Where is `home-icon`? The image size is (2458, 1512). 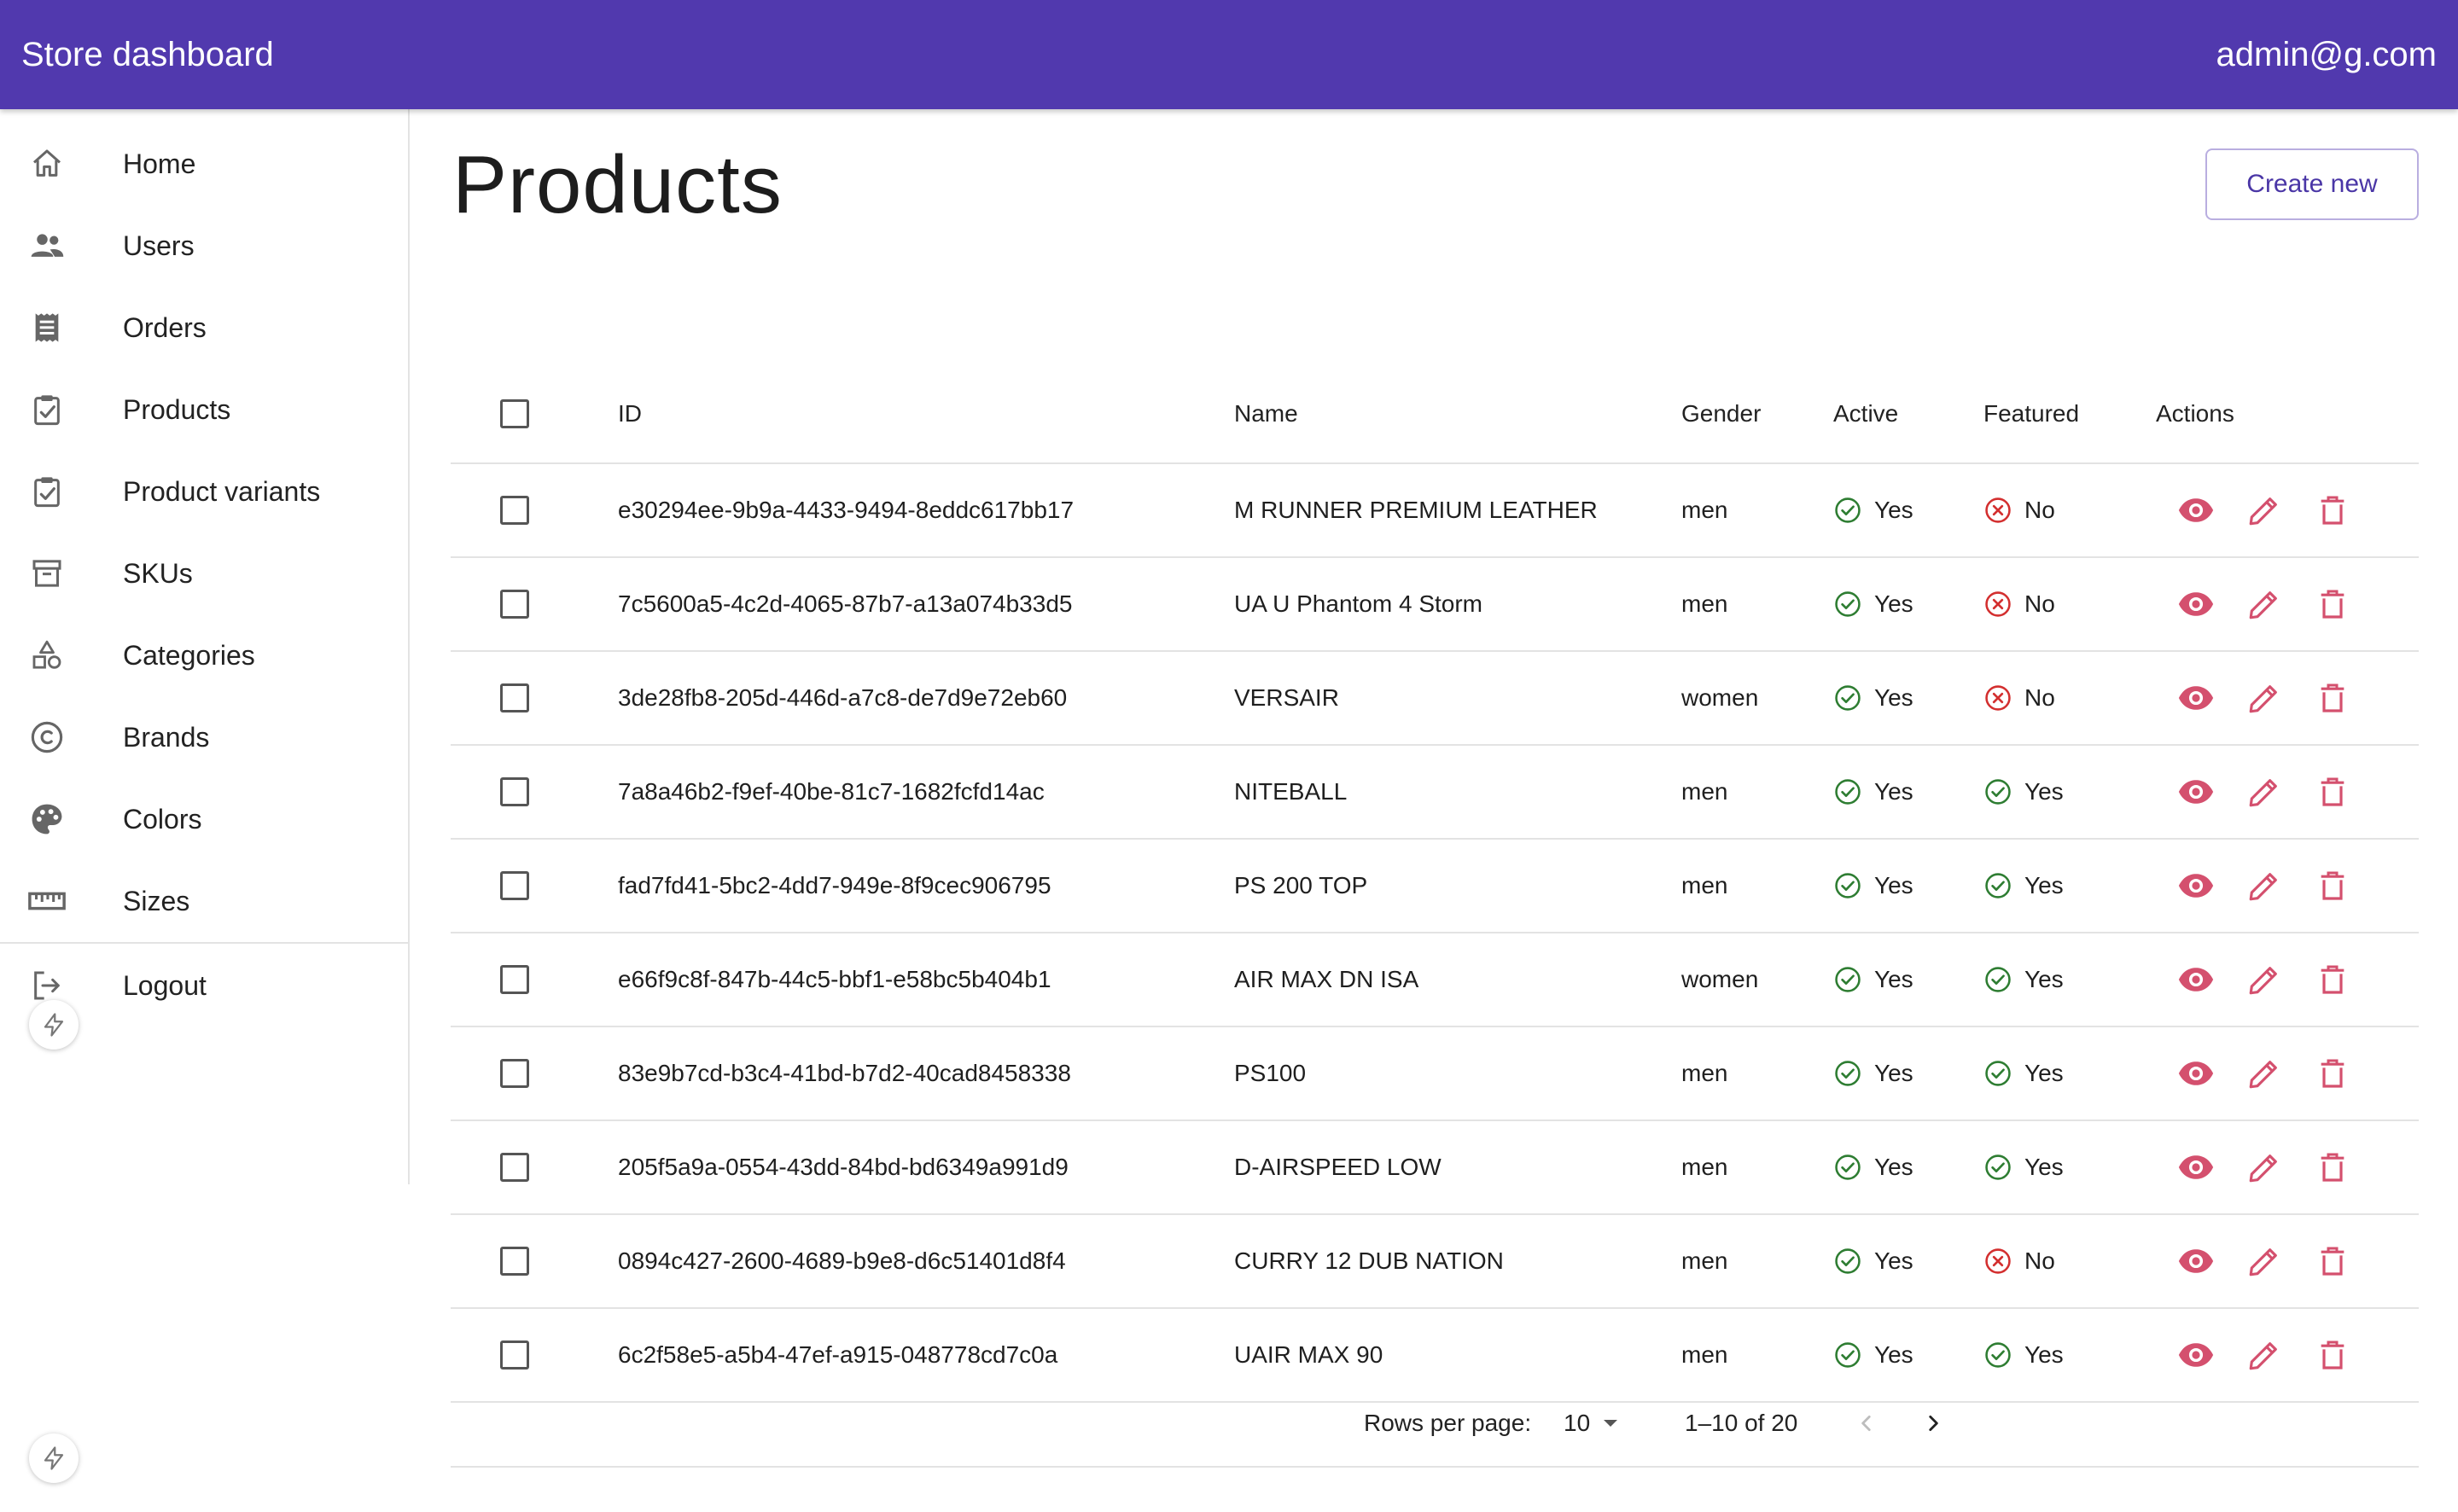 home-icon is located at coordinates (47, 163).